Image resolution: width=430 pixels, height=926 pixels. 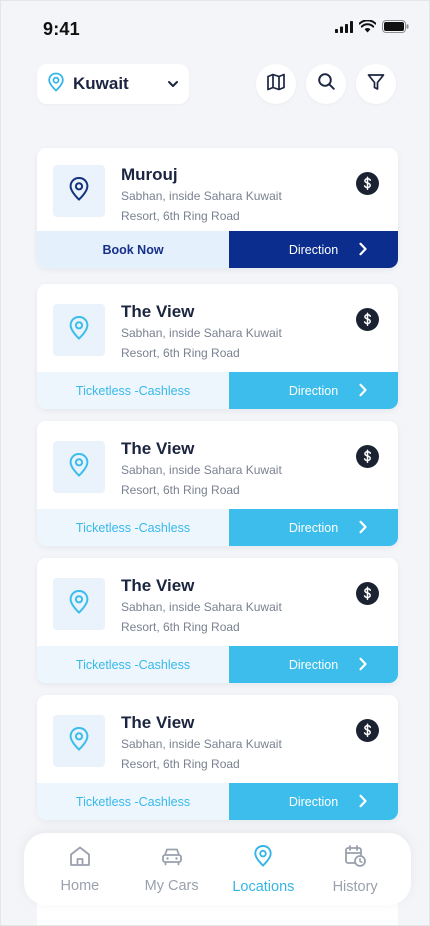 I want to click on search-button, so click(x=326, y=84).